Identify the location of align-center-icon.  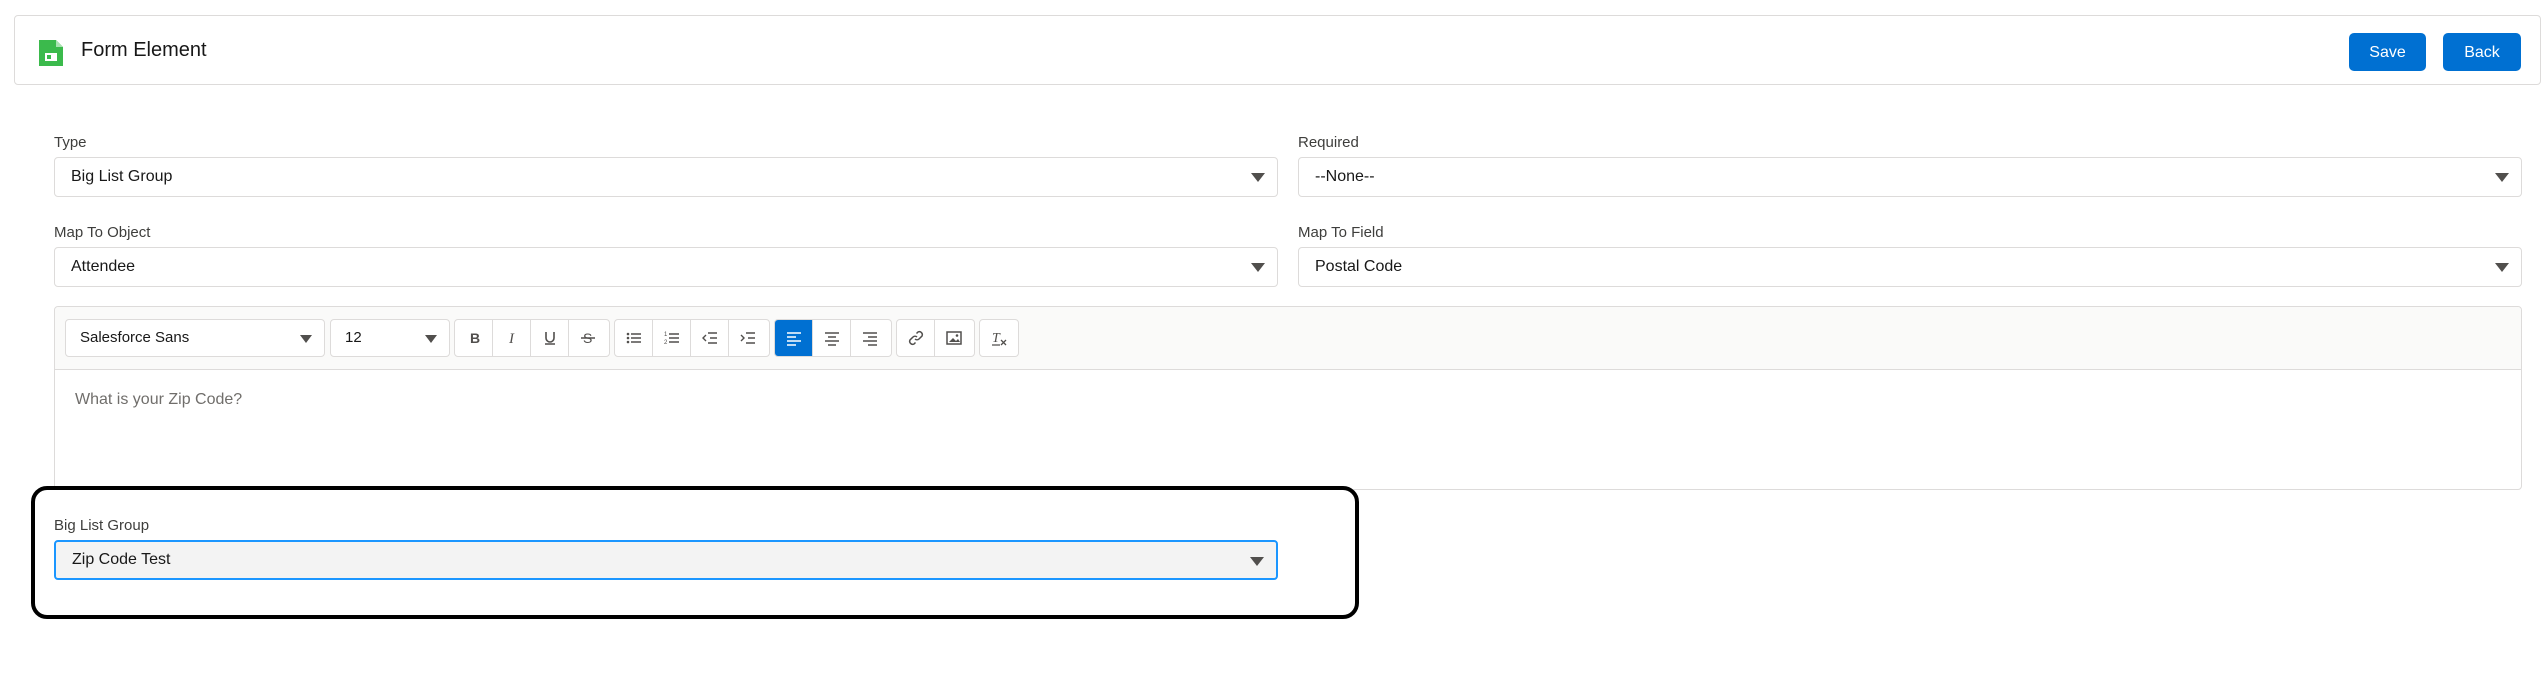
(831, 339).